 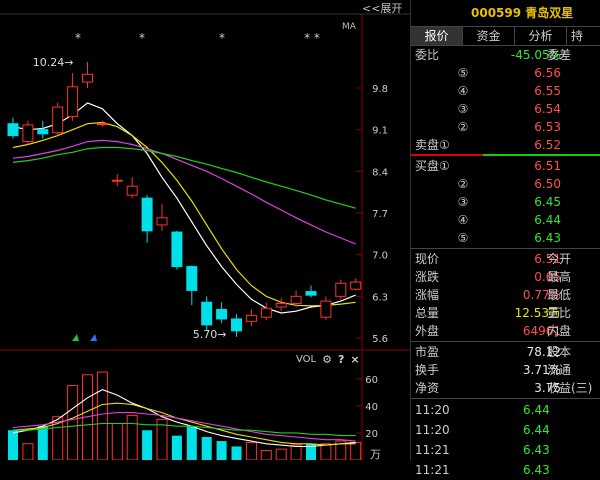 I want to click on ask-level: ②, so click(x=463, y=127).